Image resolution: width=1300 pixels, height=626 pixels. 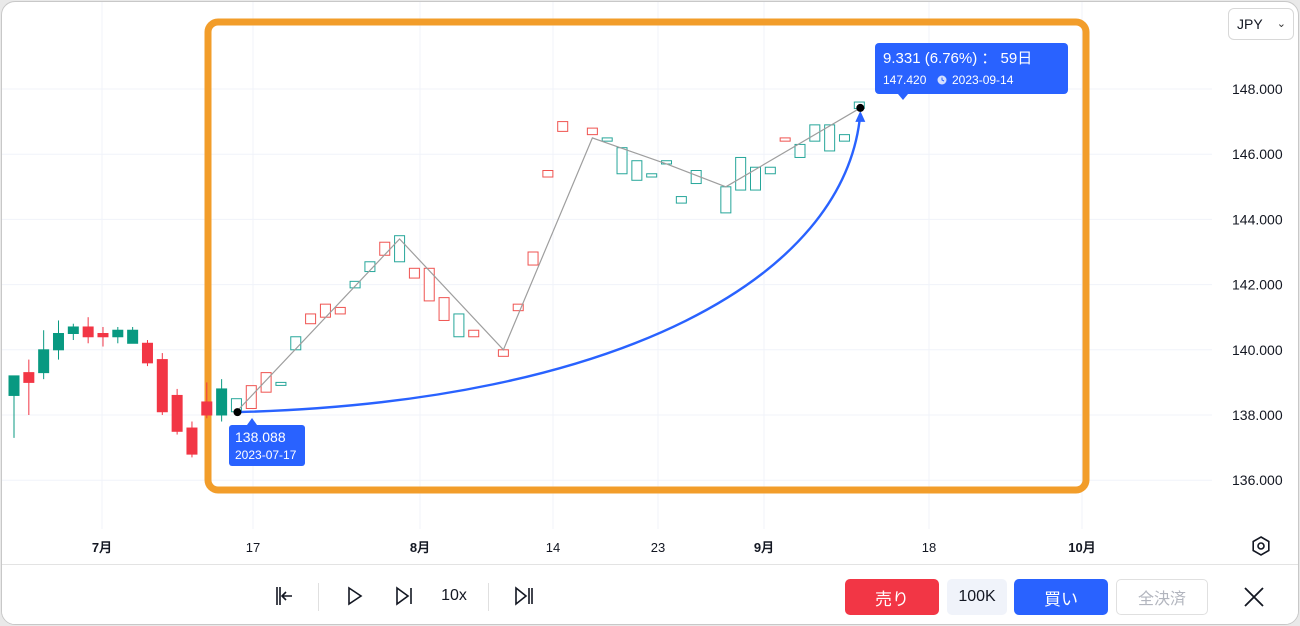 I want to click on time-tick-label: 8月, so click(x=420, y=547).